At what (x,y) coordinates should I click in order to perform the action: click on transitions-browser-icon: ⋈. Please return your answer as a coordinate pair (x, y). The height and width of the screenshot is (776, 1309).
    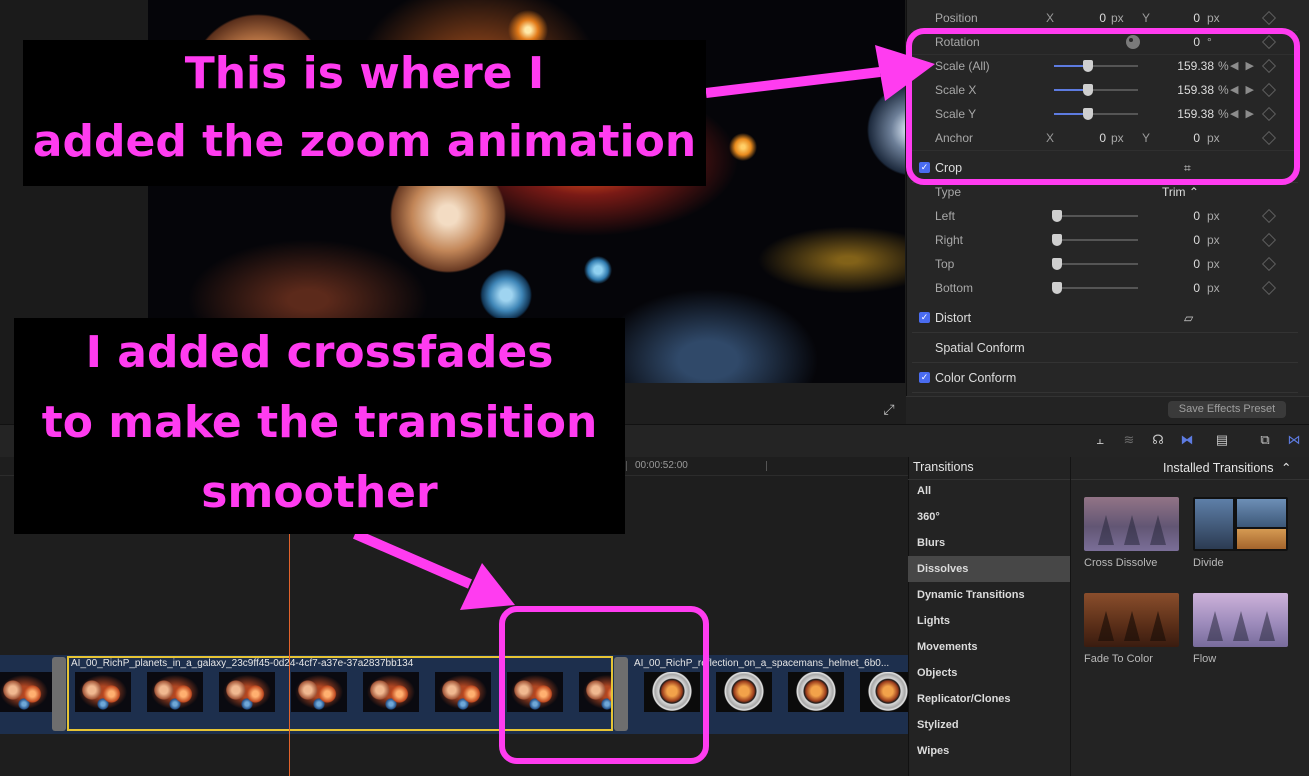
    Looking at the image, I should click on (1294, 440).